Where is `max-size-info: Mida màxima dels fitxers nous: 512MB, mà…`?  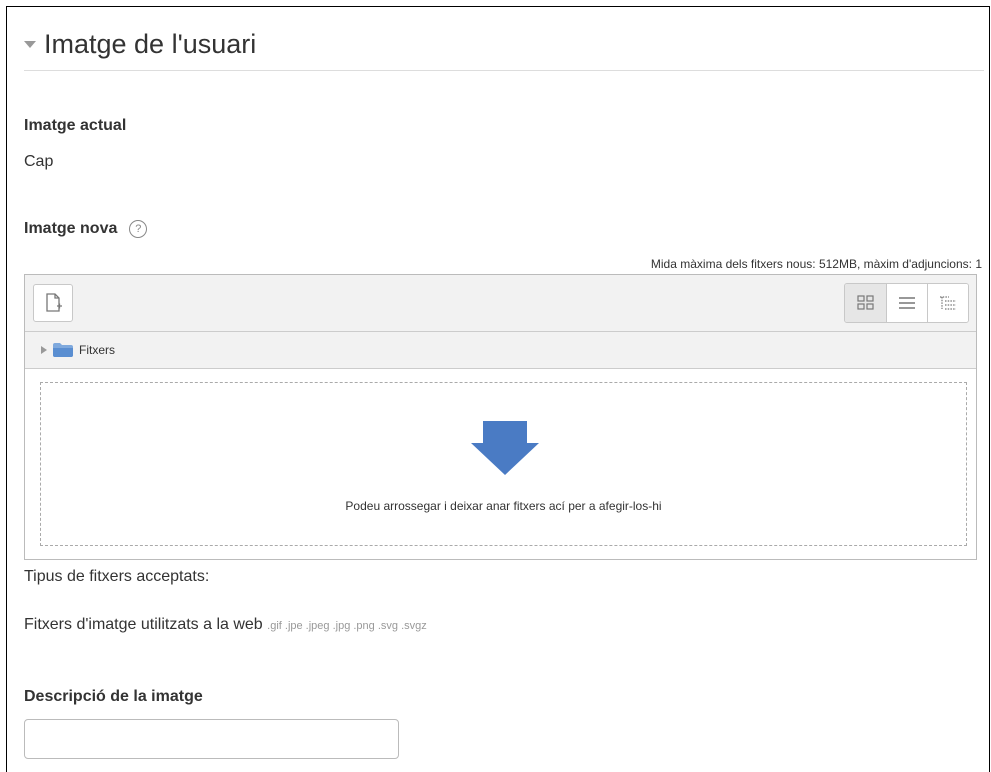 max-size-info: Mida màxima dels fitxers nous: 512MB, mà… is located at coordinates (816, 264).